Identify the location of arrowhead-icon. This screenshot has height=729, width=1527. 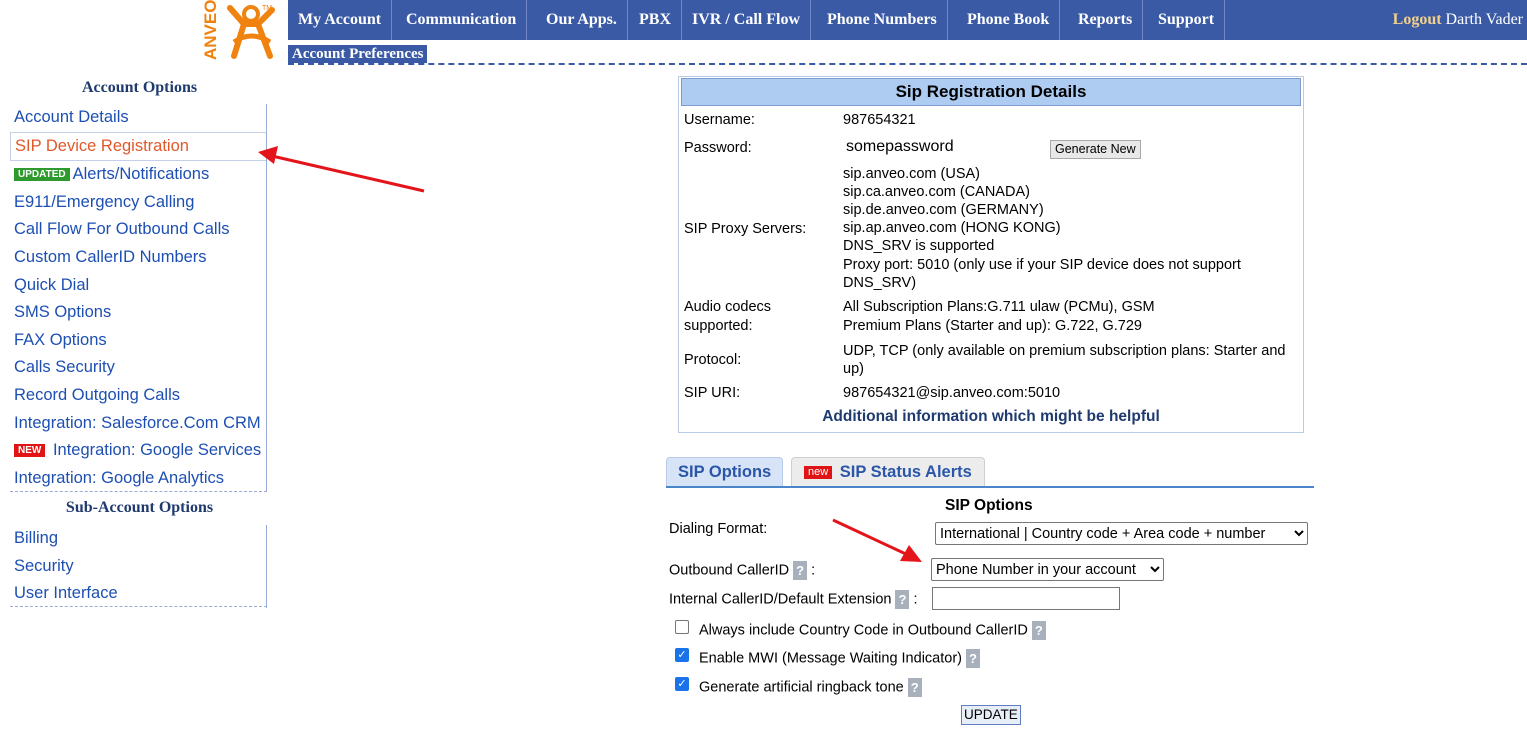
(268, 155).